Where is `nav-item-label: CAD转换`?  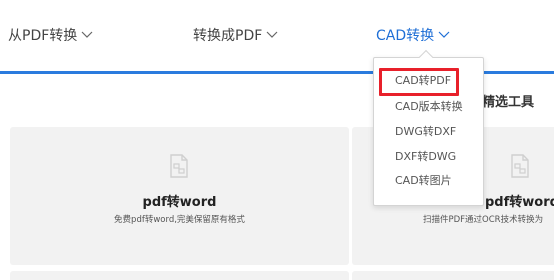
nav-item-label: CAD转换 is located at coordinates (405, 36).